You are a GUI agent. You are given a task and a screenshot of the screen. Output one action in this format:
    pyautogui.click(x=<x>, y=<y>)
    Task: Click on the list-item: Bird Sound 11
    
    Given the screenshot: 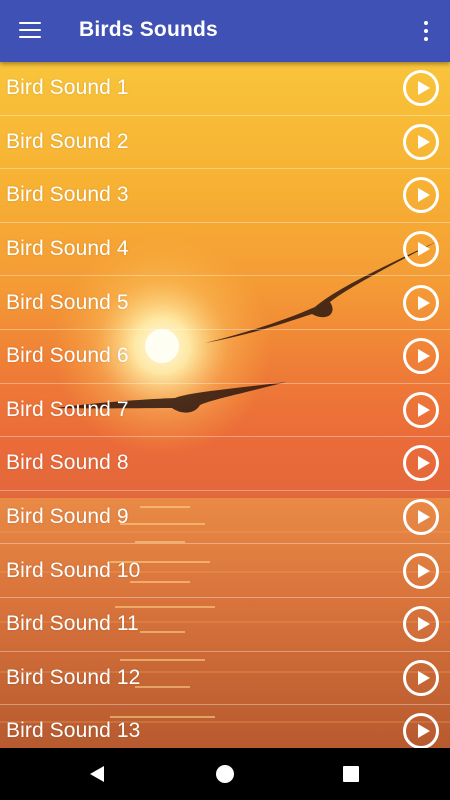 What is the action you would take?
    pyautogui.click(x=225, y=625)
    